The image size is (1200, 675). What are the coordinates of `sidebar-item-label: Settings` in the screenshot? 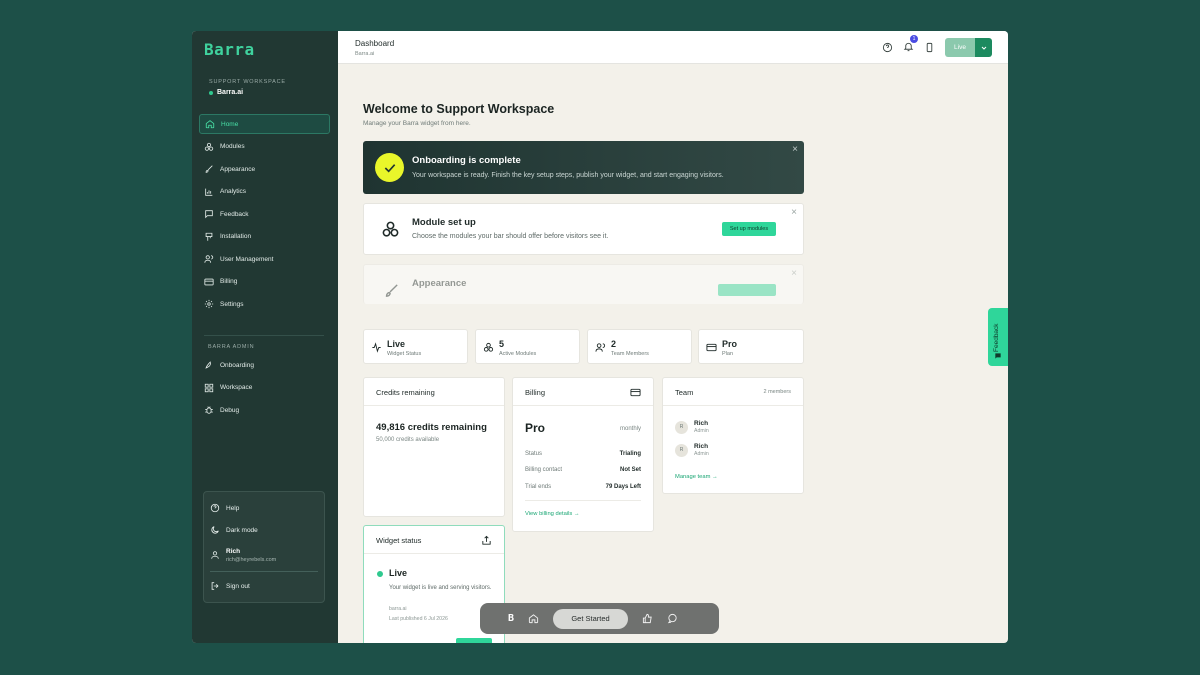 It's located at (232, 304).